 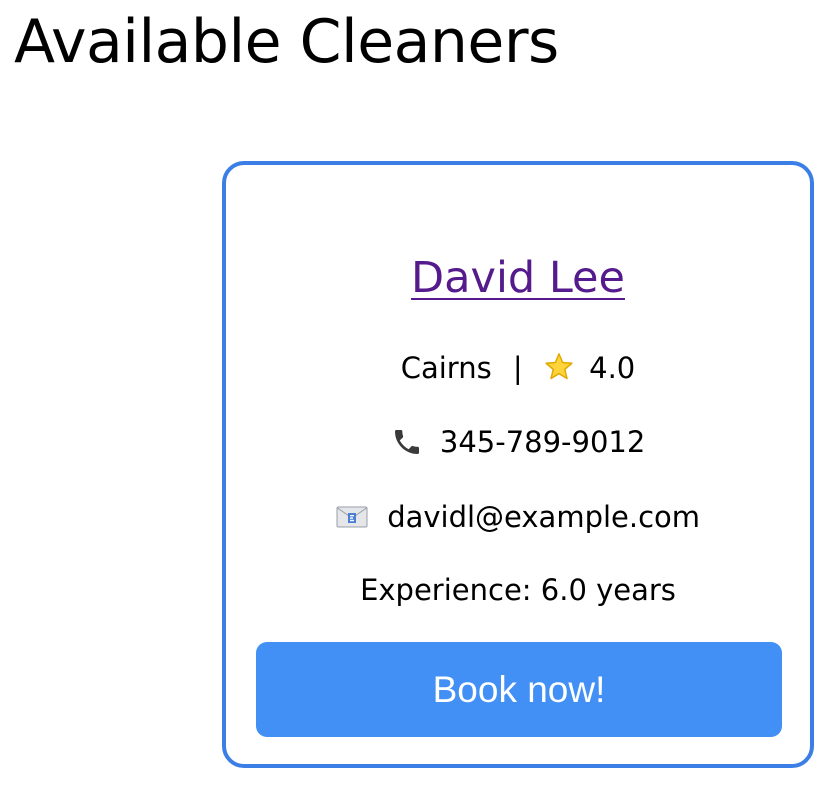 What do you see at coordinates (446, 368) in the screenshot?
I see `location-text: Cairns` at bounding box center [446, 368].